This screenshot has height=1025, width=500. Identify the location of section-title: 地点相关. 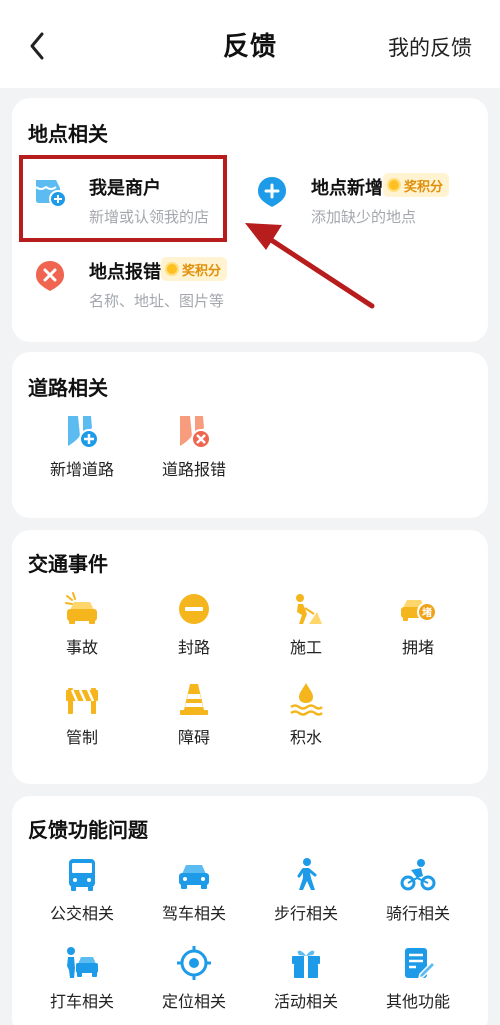
(68, 134).